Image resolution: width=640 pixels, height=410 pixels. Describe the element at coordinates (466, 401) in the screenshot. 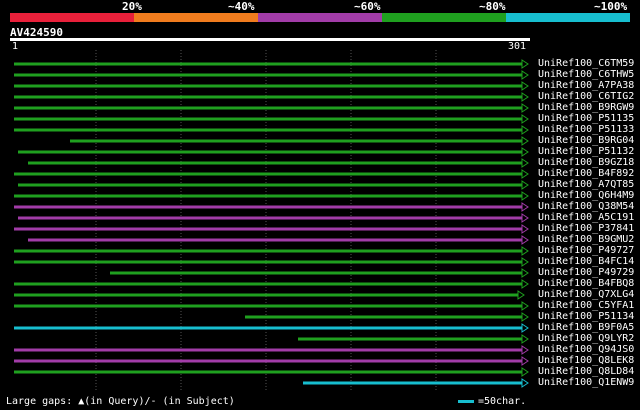

I see `scale-bar` at that location.